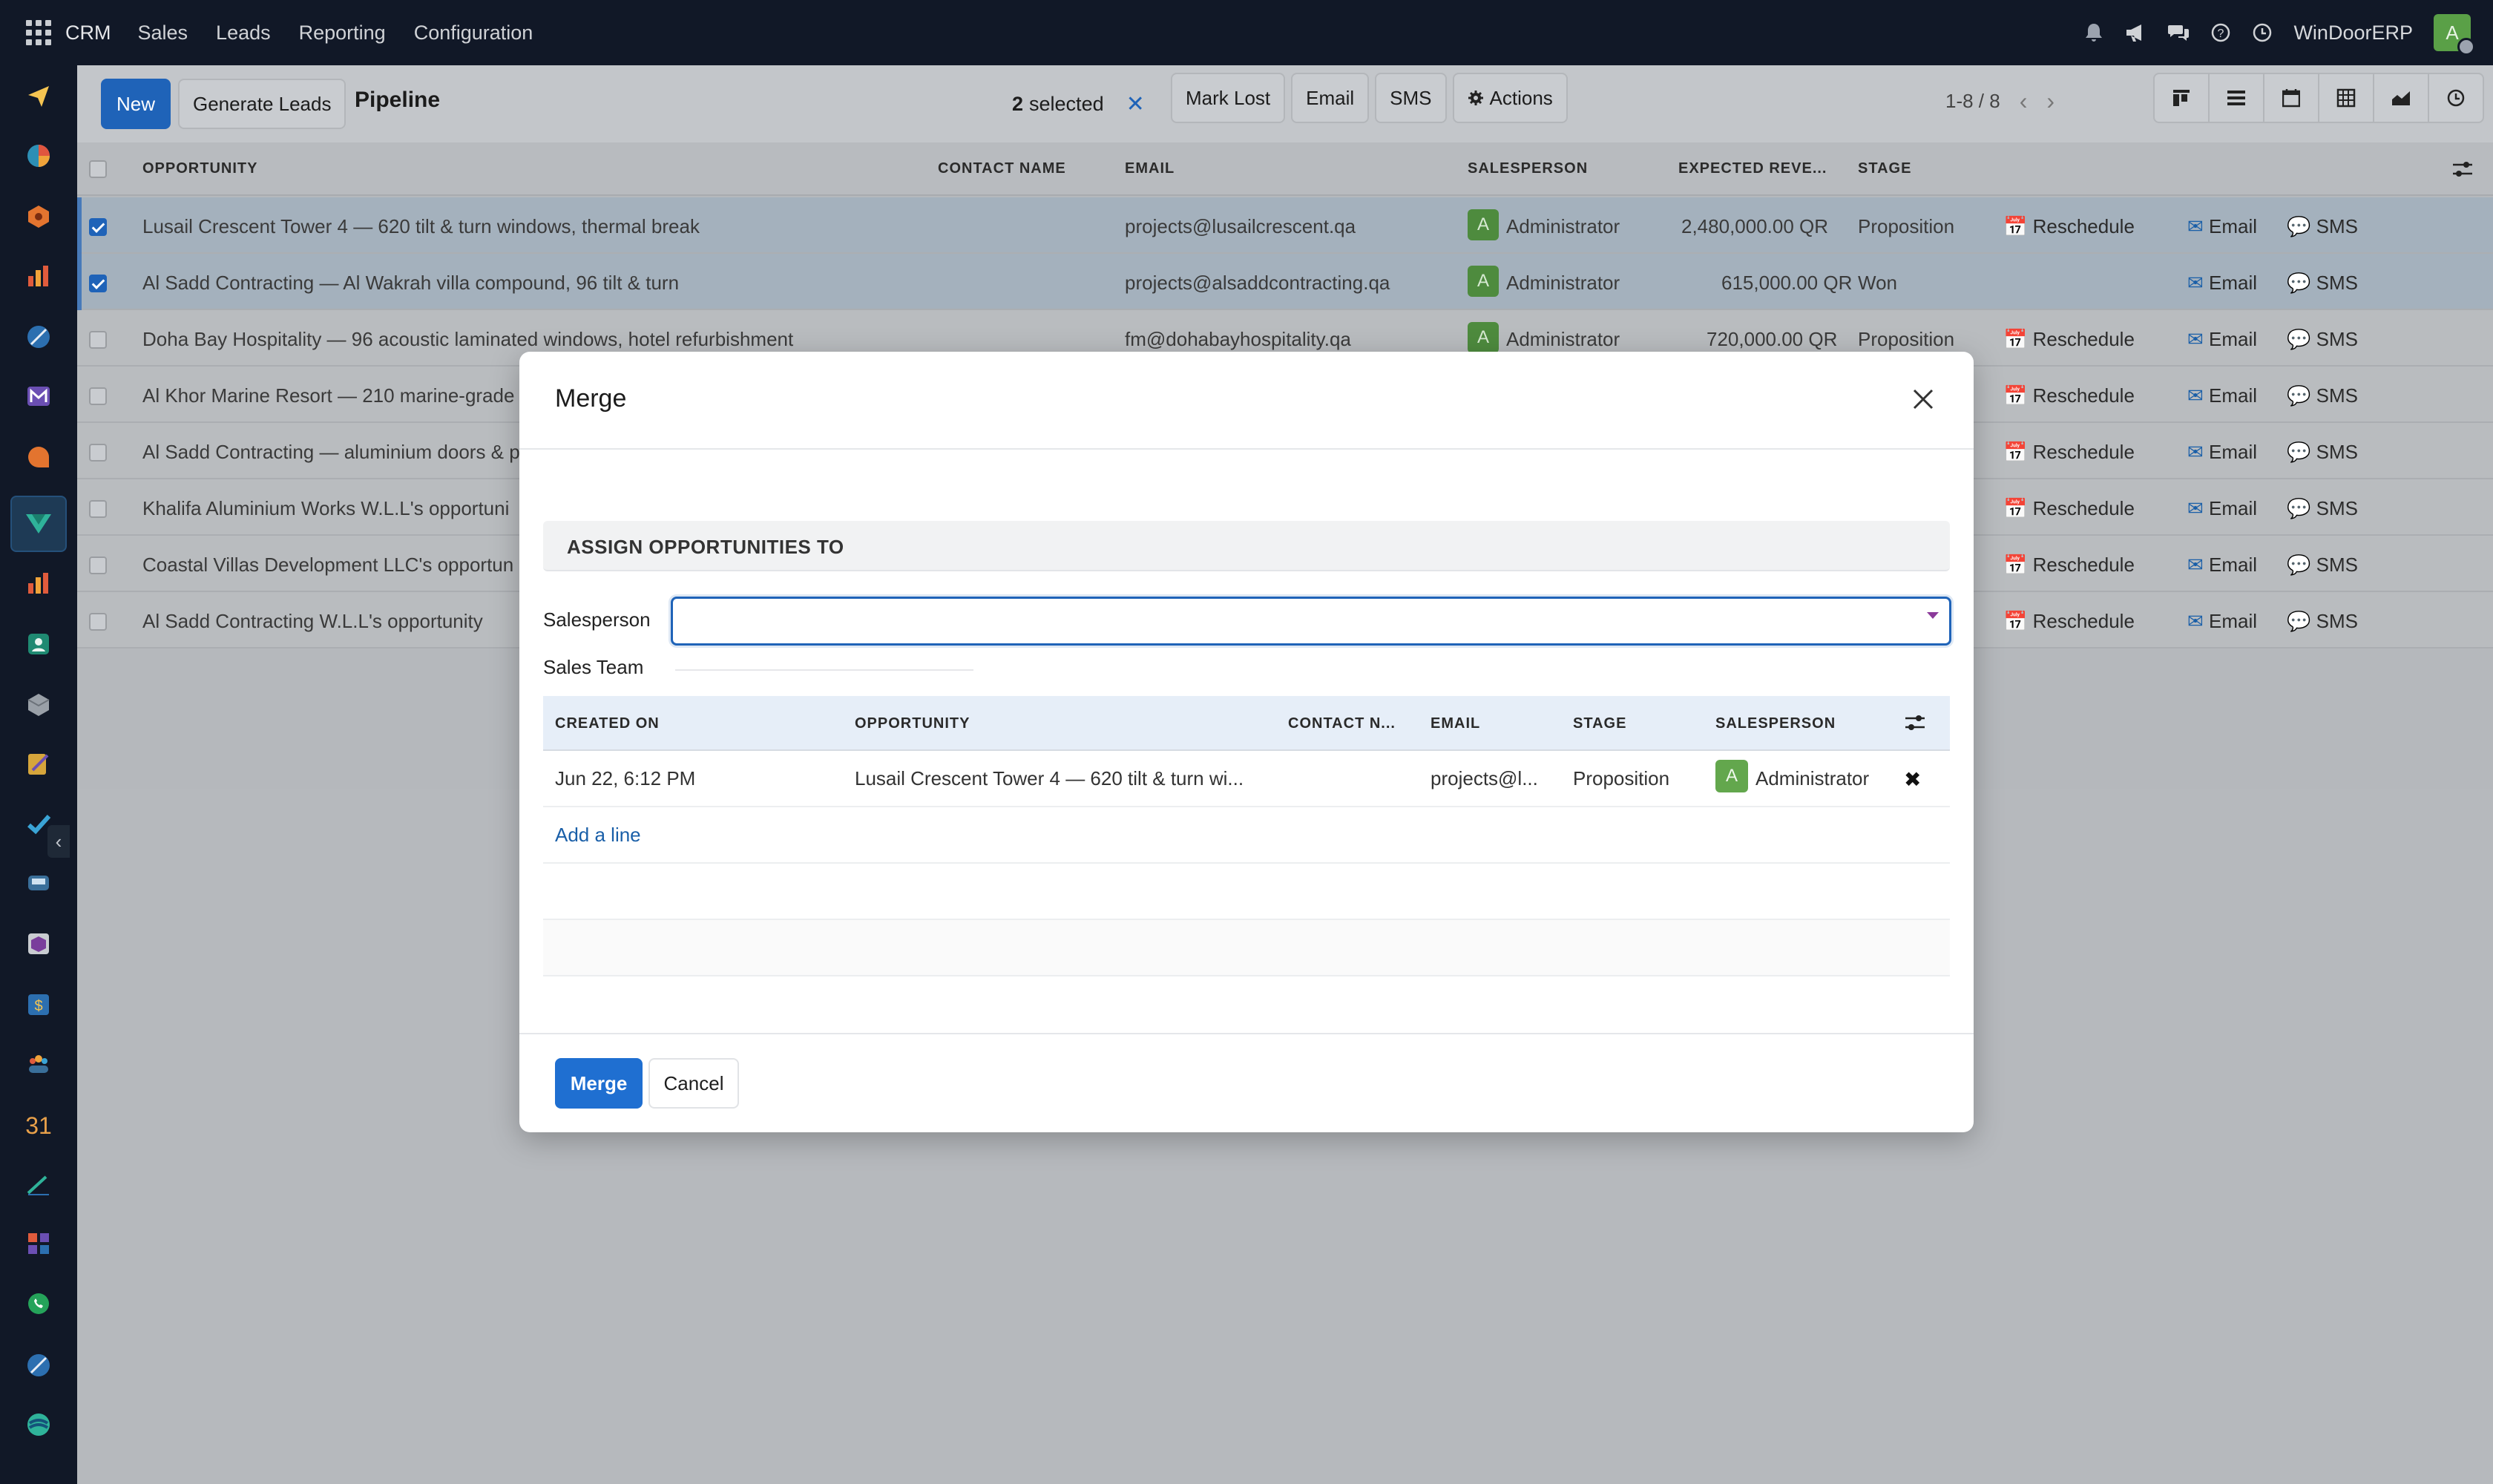  I want to click on select-all-checkbox, so click(98, 169).